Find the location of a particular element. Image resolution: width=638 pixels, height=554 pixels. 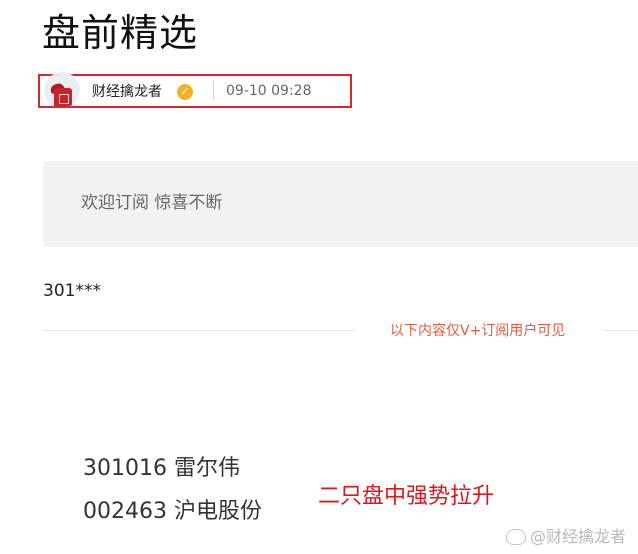

paywall-divider-right is located at coordinates (621, 330).